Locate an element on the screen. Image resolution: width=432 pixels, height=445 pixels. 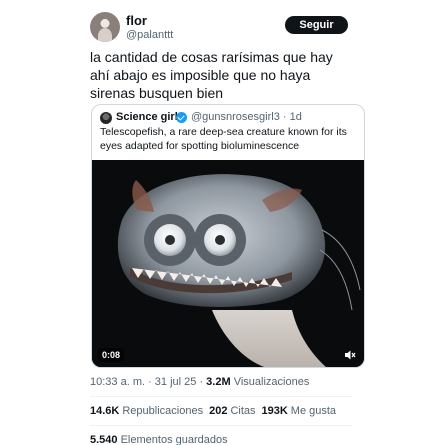
likes-count: 193K is located at coordinates (274, 411).